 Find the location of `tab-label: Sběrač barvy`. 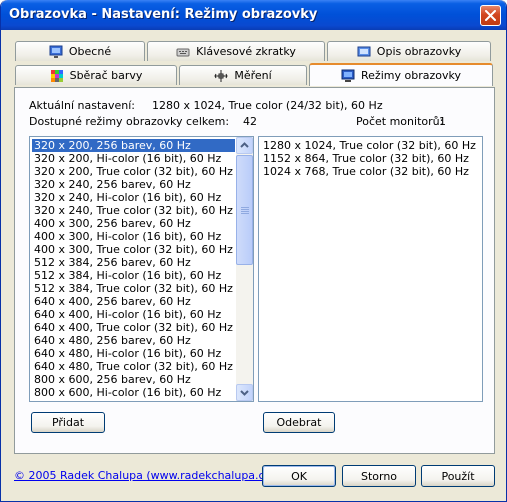

tab-label: Sběrač barvy is located at coordinates (106, 75).